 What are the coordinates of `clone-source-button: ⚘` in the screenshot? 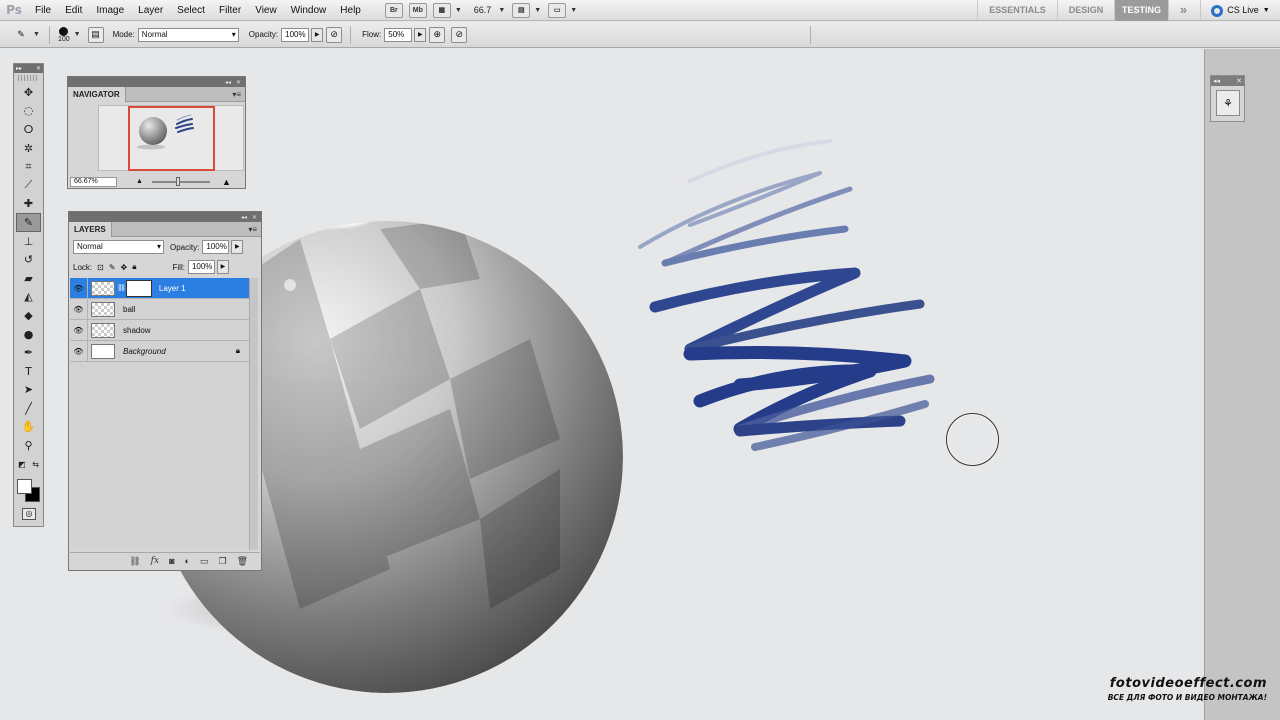 It's located at (1228, 103).